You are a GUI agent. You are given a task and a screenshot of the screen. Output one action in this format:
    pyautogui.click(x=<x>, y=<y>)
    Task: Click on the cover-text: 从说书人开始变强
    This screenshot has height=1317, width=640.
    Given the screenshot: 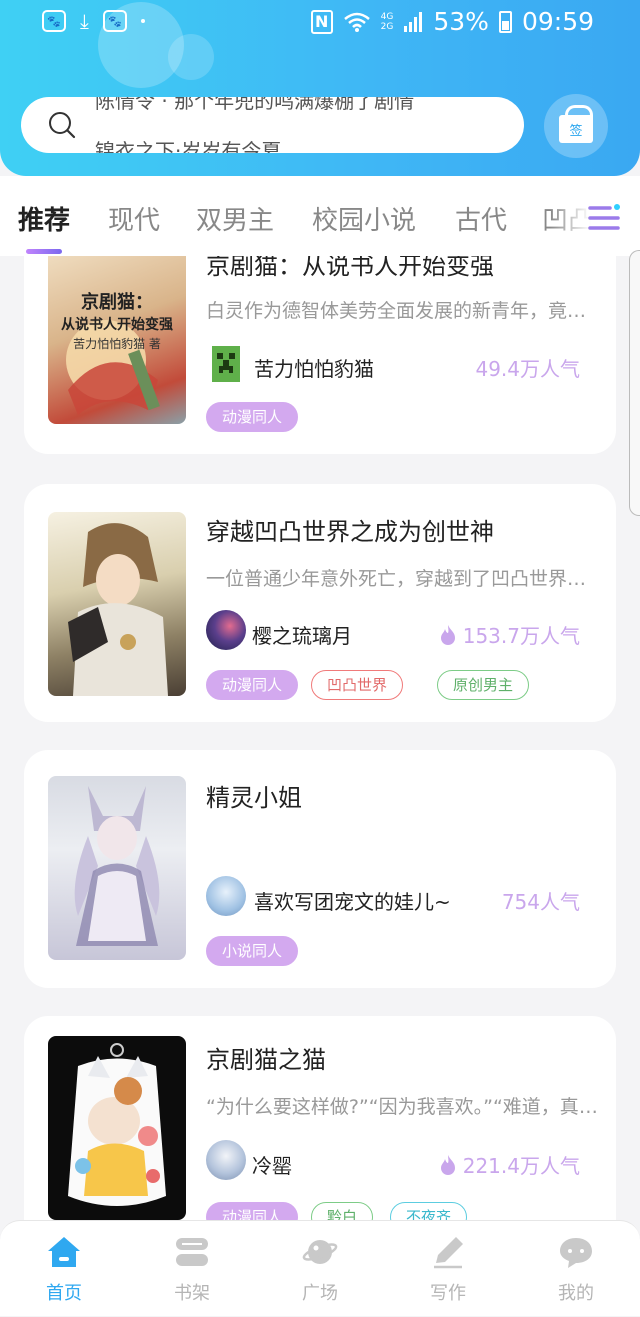 What is the action you would take?
    pyautogui.click(x=117, y=325)
    